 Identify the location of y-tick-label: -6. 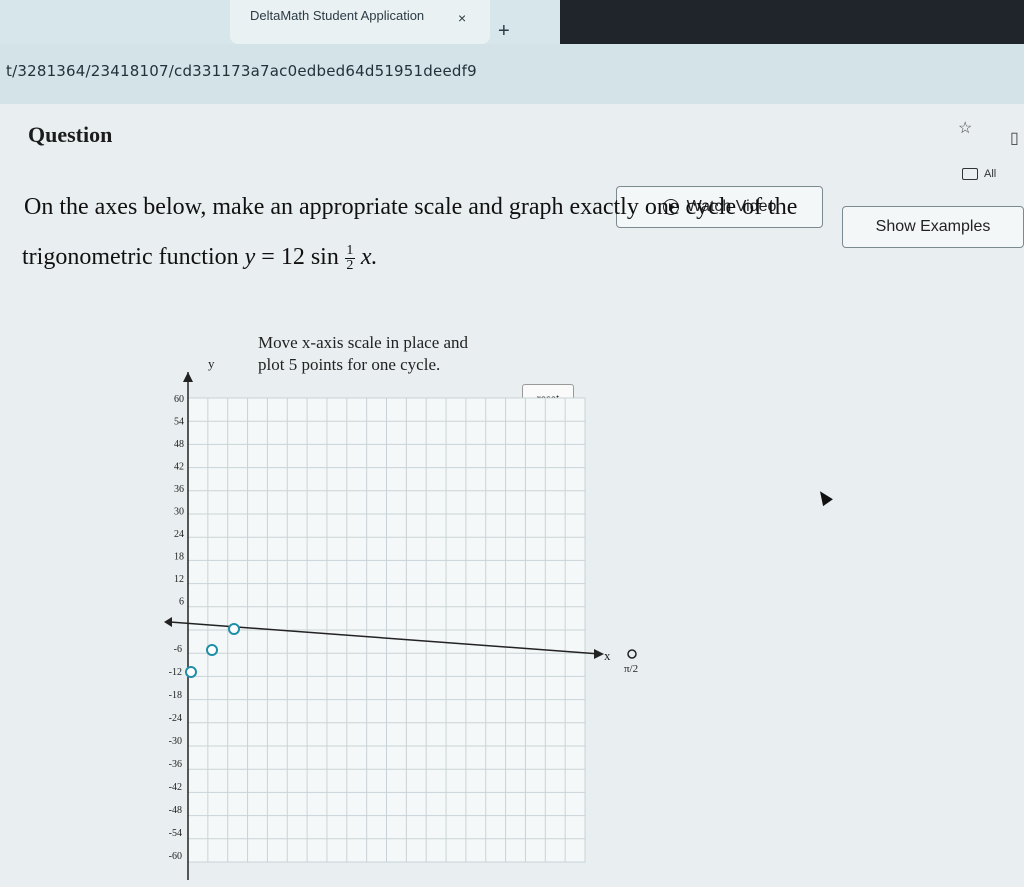
(178, 649).